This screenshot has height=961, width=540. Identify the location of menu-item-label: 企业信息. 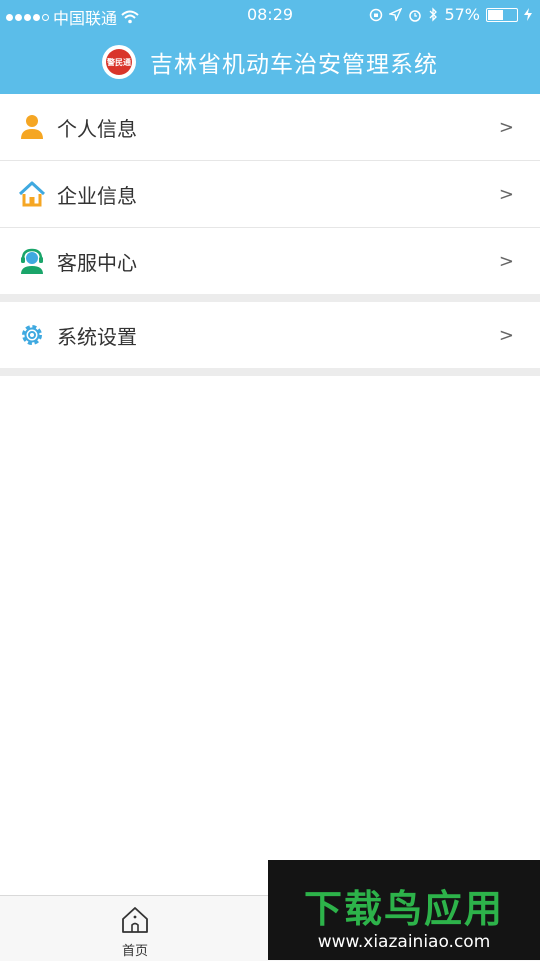
(97, 195).